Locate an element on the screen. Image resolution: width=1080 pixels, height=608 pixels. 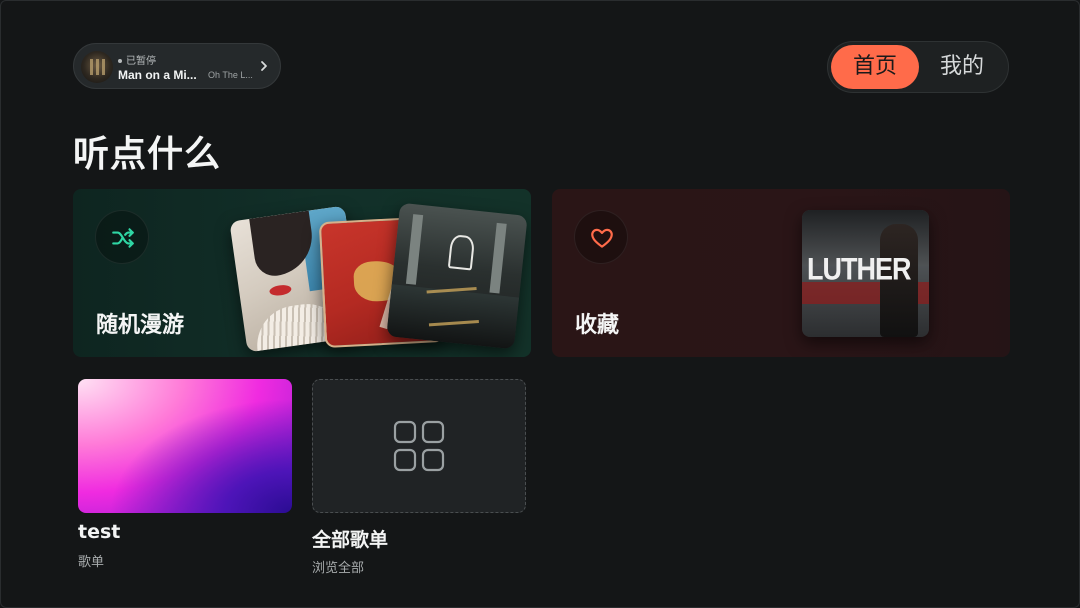
favorites-label: 收藏 is located at coordinates (597, 325).